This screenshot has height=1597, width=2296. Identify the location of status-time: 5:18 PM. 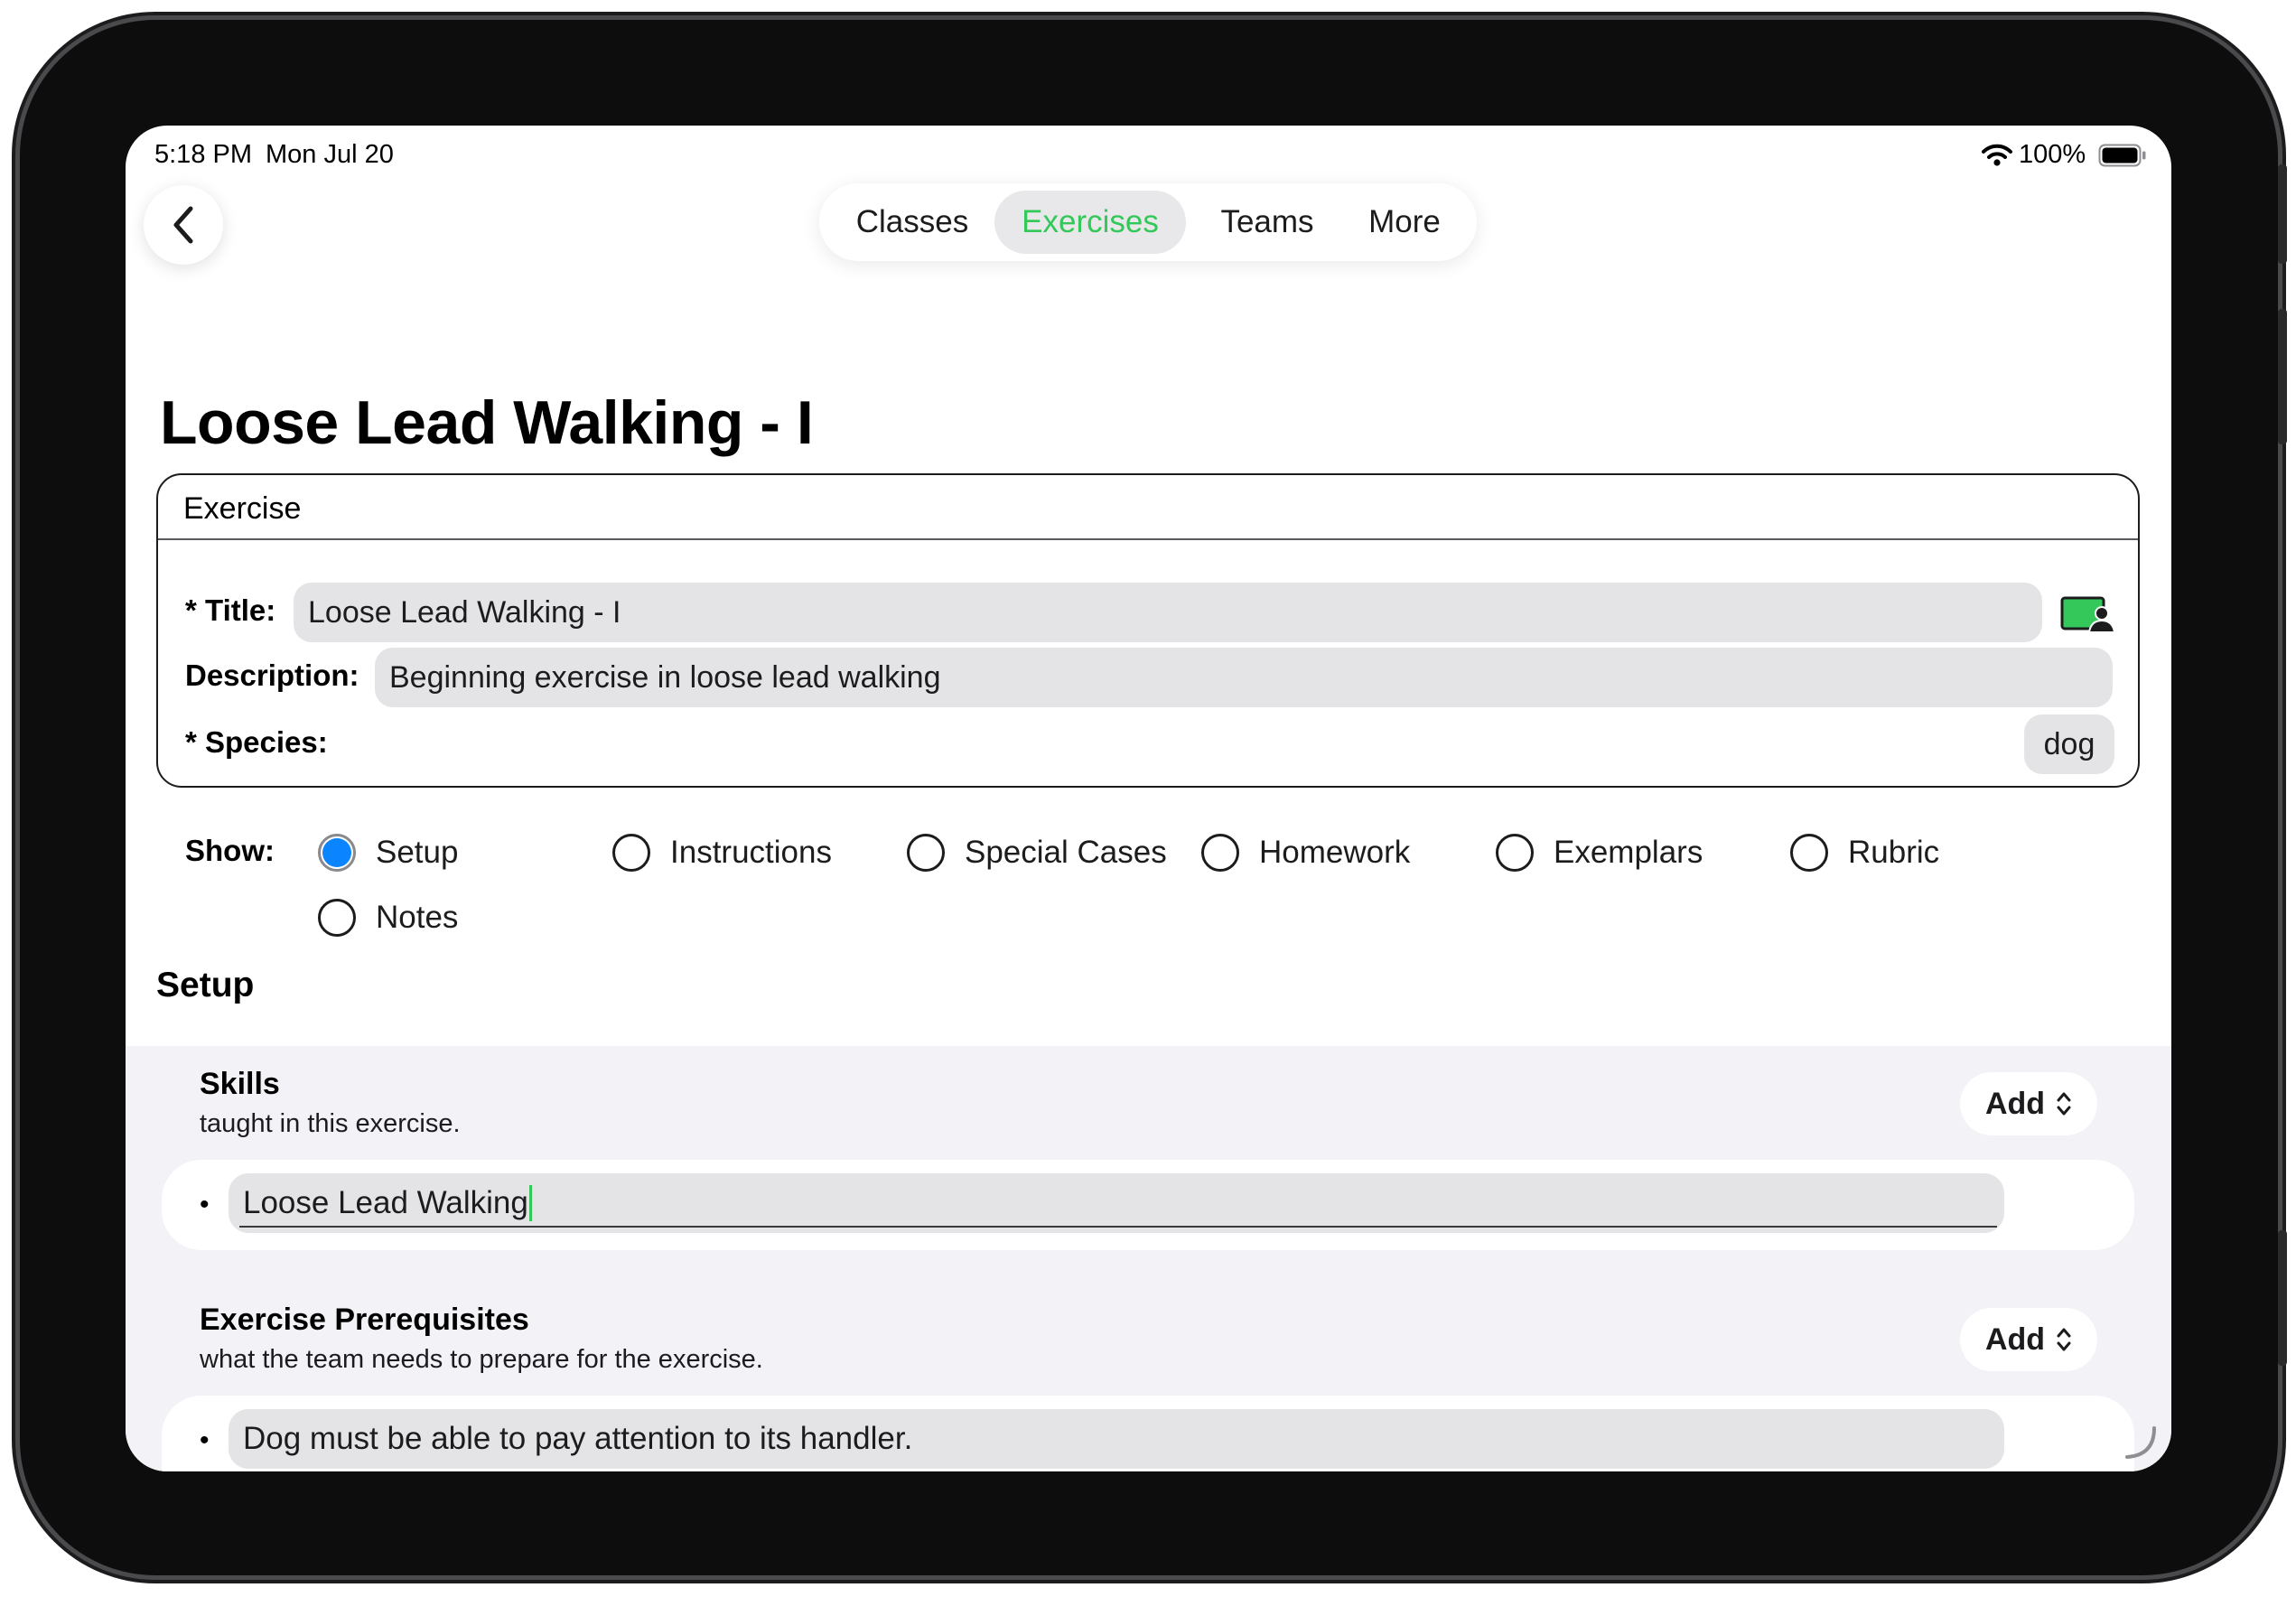
(203, 154).